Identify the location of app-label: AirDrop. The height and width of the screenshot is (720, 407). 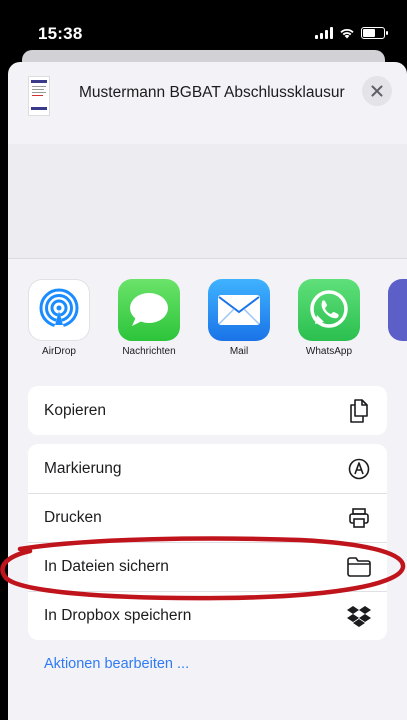
(59, 351).